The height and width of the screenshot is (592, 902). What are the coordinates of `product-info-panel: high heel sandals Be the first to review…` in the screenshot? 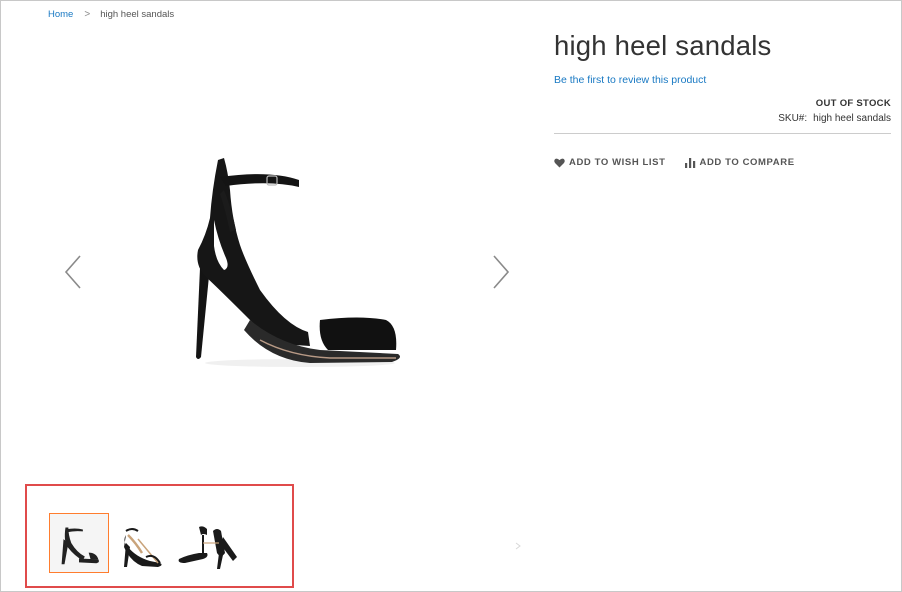 It's located at (722, 98).